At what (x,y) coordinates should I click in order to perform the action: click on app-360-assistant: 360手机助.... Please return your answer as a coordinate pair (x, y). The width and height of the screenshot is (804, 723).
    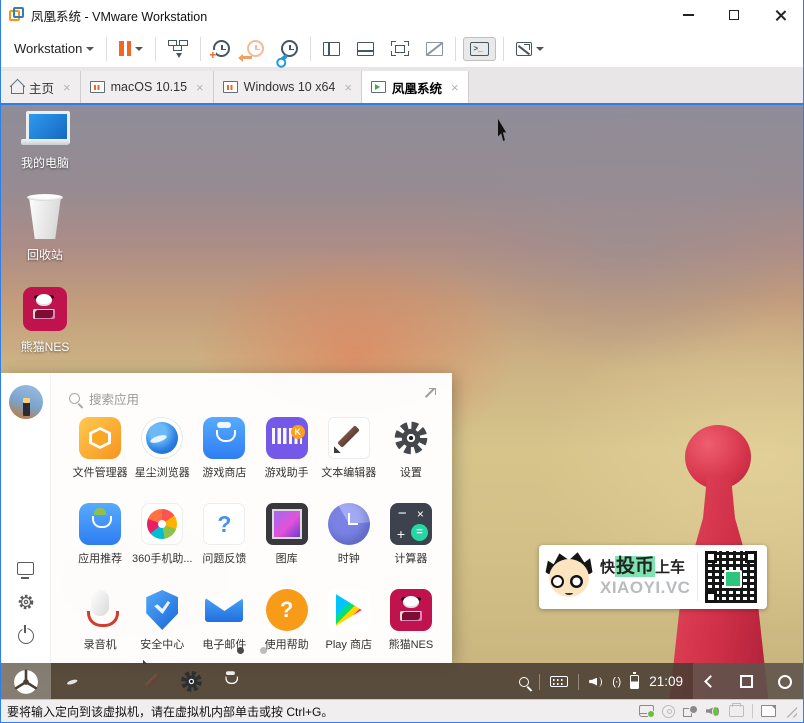
    Looking at the image, I should click on (162, 541).